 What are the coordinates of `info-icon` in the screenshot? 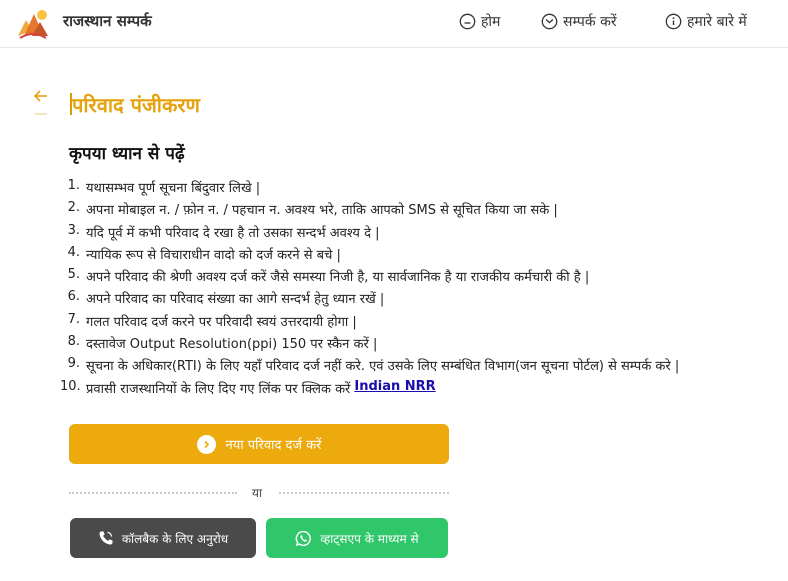 It's located at (673, 21).